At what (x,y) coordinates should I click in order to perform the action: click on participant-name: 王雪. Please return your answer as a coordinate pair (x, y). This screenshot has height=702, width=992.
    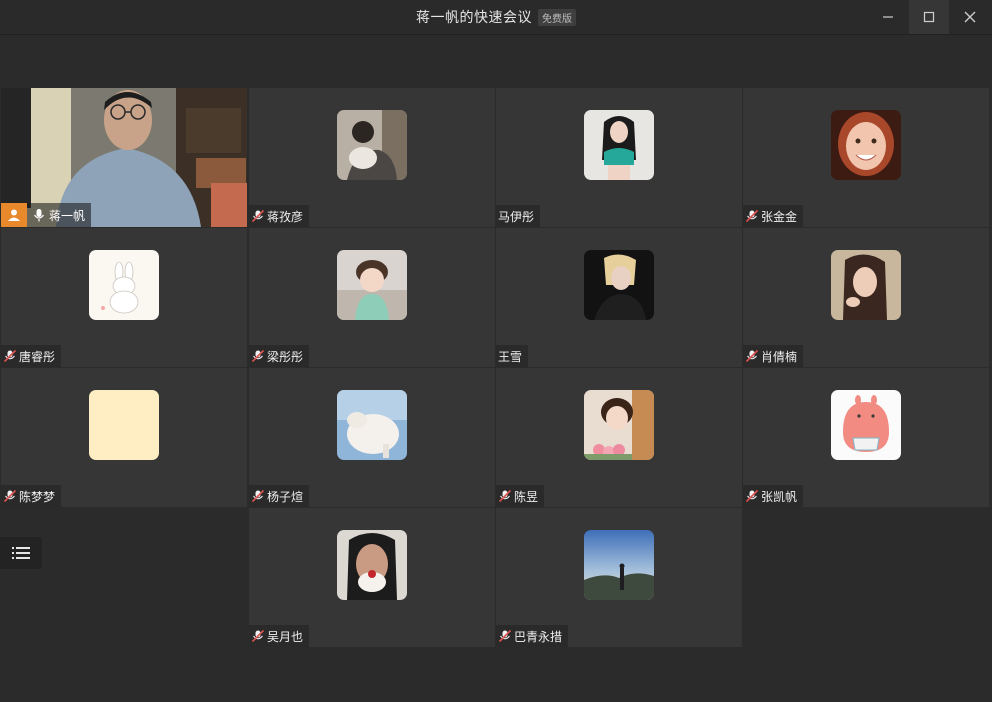
    Looking at the image, I should click on (510, 356).